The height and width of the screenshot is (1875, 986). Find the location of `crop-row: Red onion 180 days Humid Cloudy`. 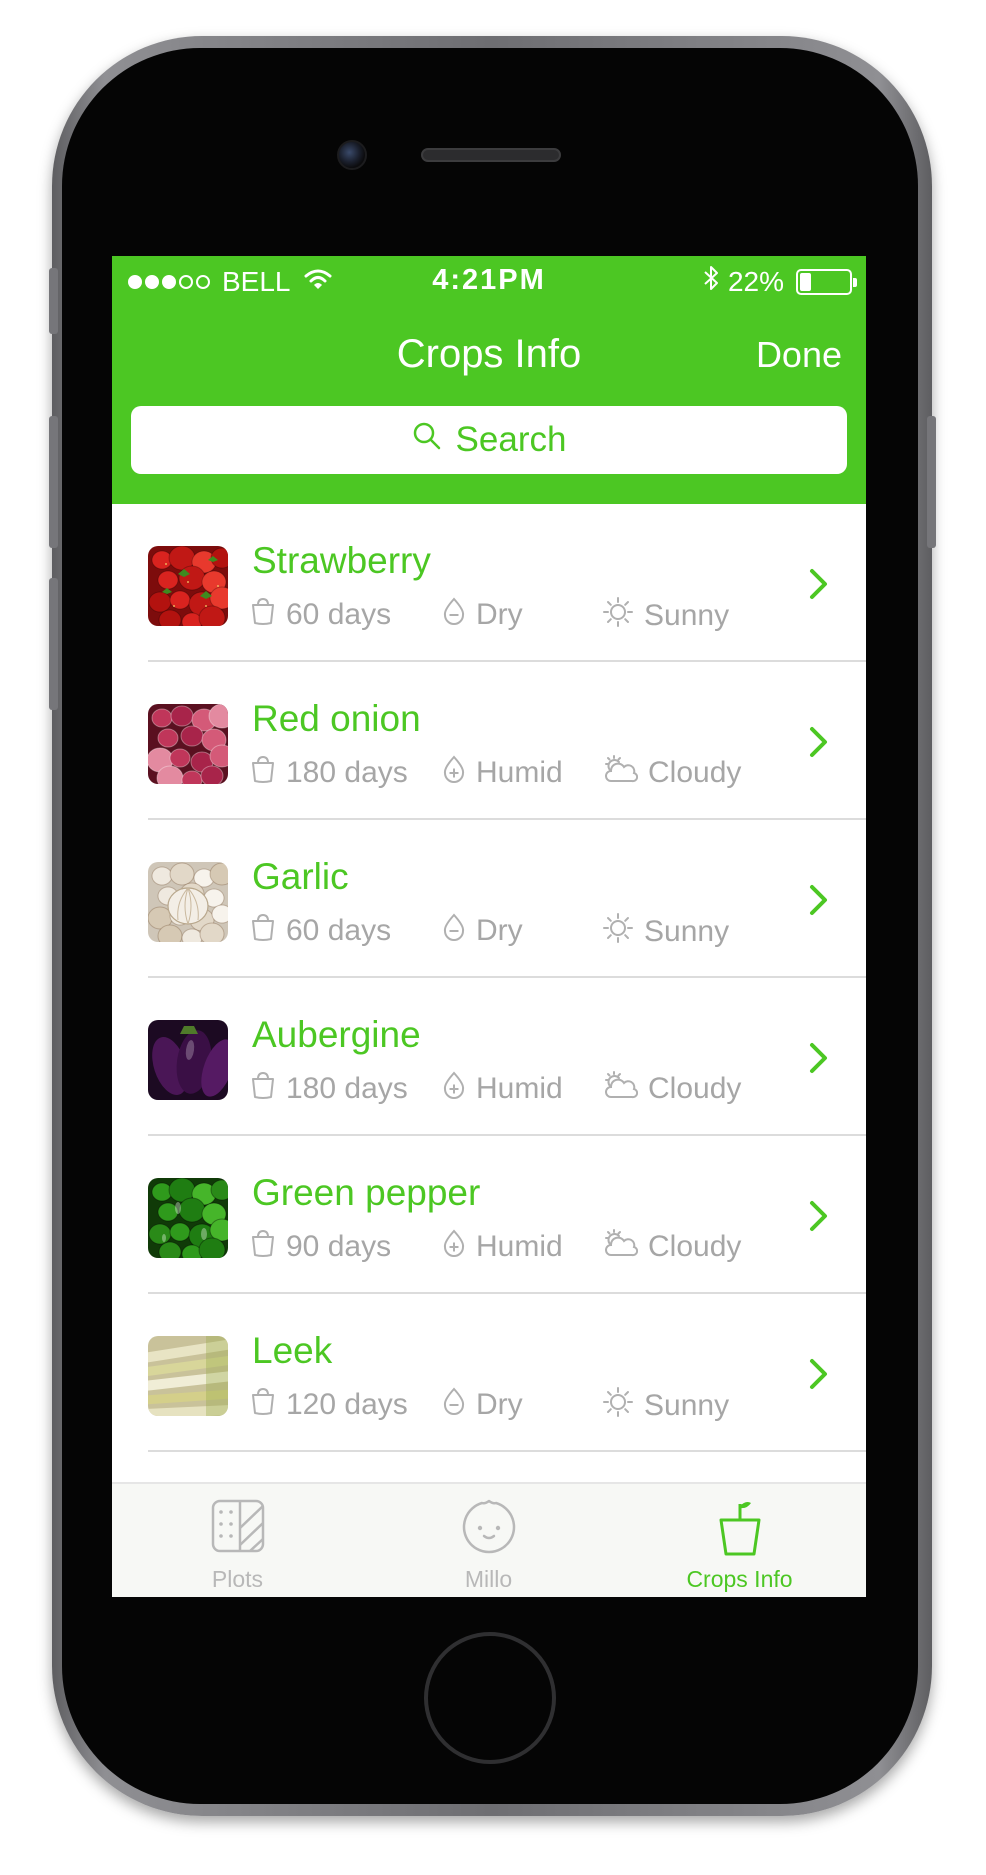

crop-row: Red onion 180 days Humid Cloudy is located at coordinates (489, 741).